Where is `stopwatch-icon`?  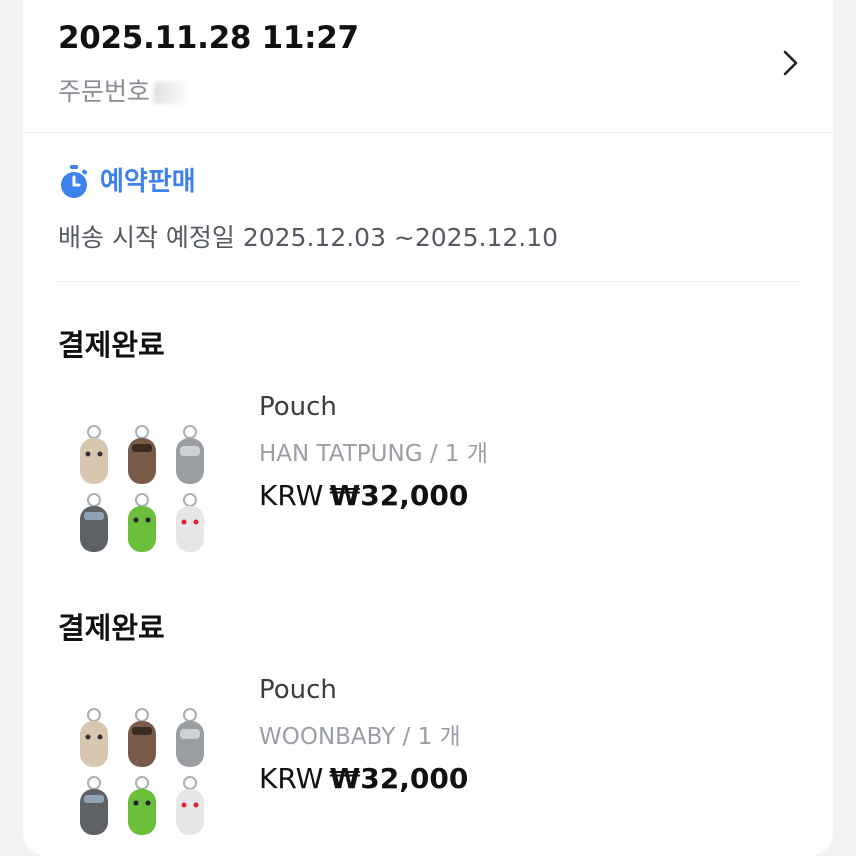 stopwatch-icon is located at coordinates (74, 181).